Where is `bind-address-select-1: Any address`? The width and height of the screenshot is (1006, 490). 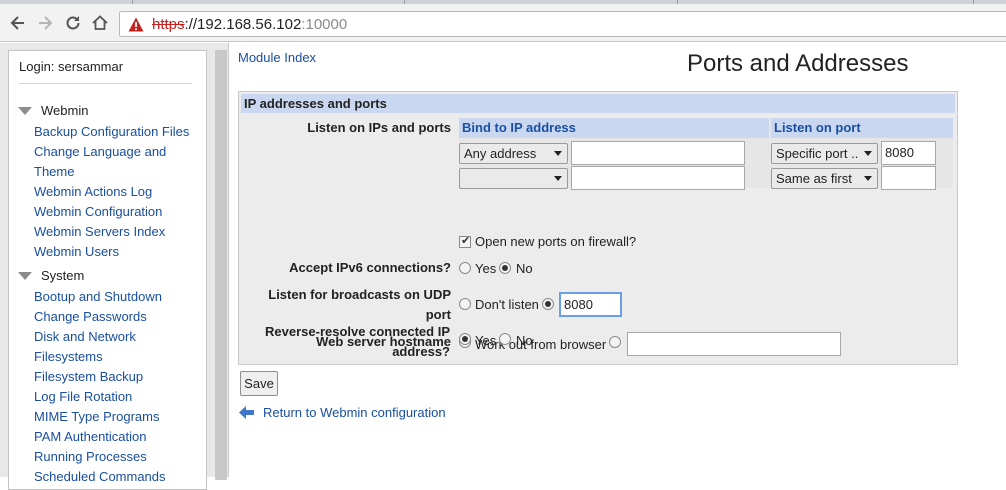
bind-address-select-1: Any address is located at coordinates (513, 153).